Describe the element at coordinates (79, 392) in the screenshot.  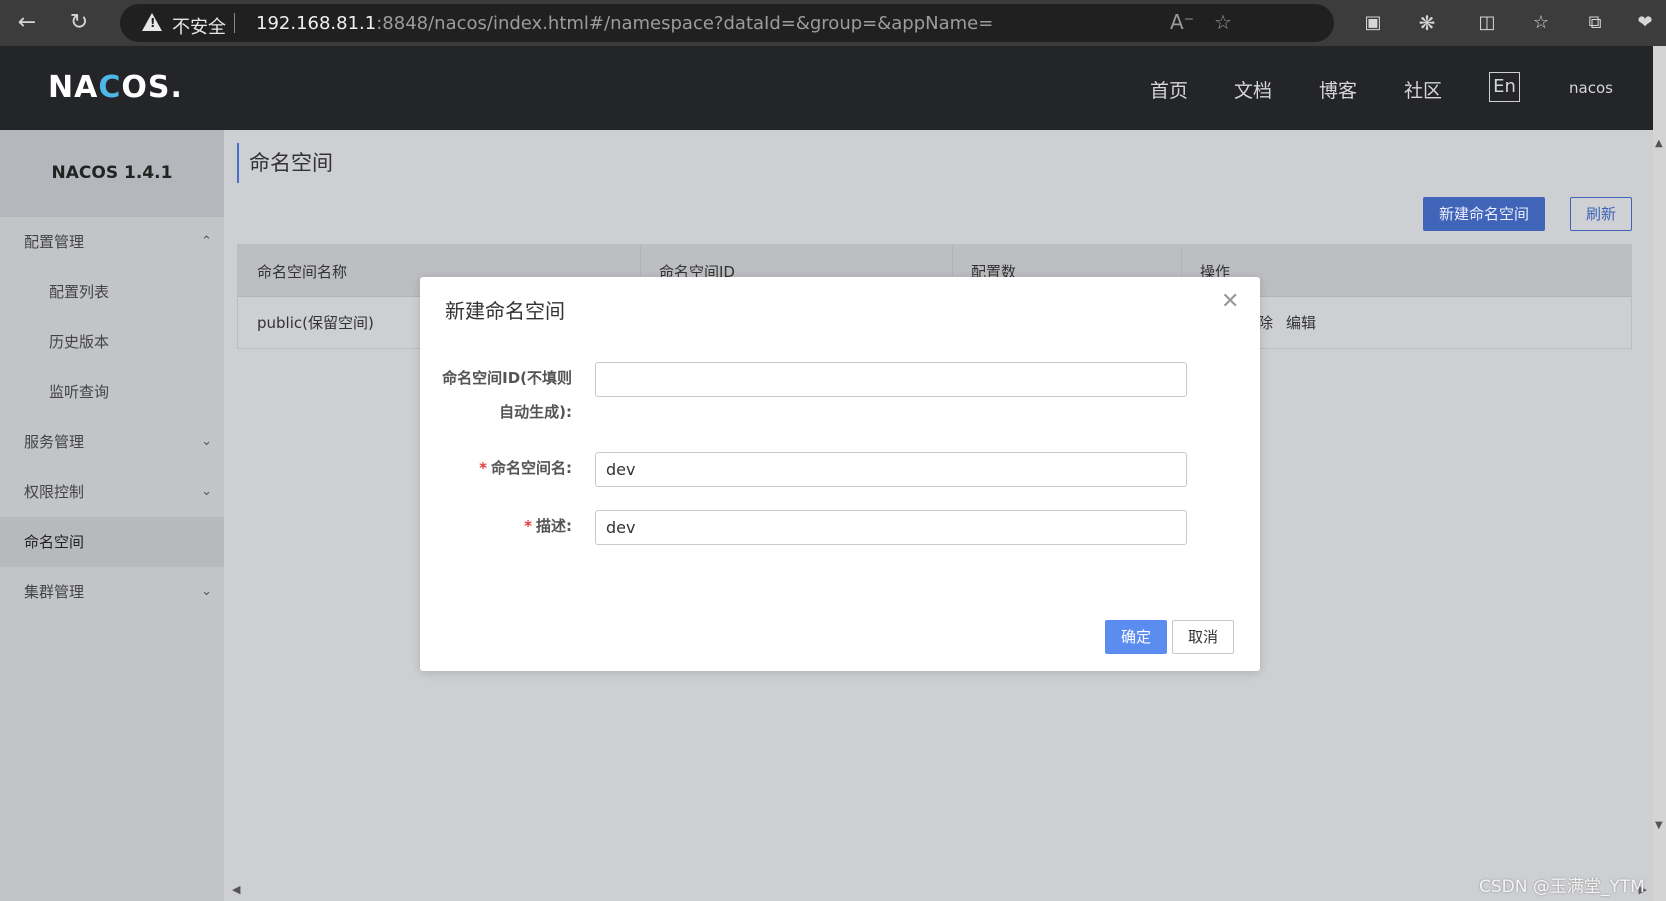
I see `menu-label: 监听查询` at that location.